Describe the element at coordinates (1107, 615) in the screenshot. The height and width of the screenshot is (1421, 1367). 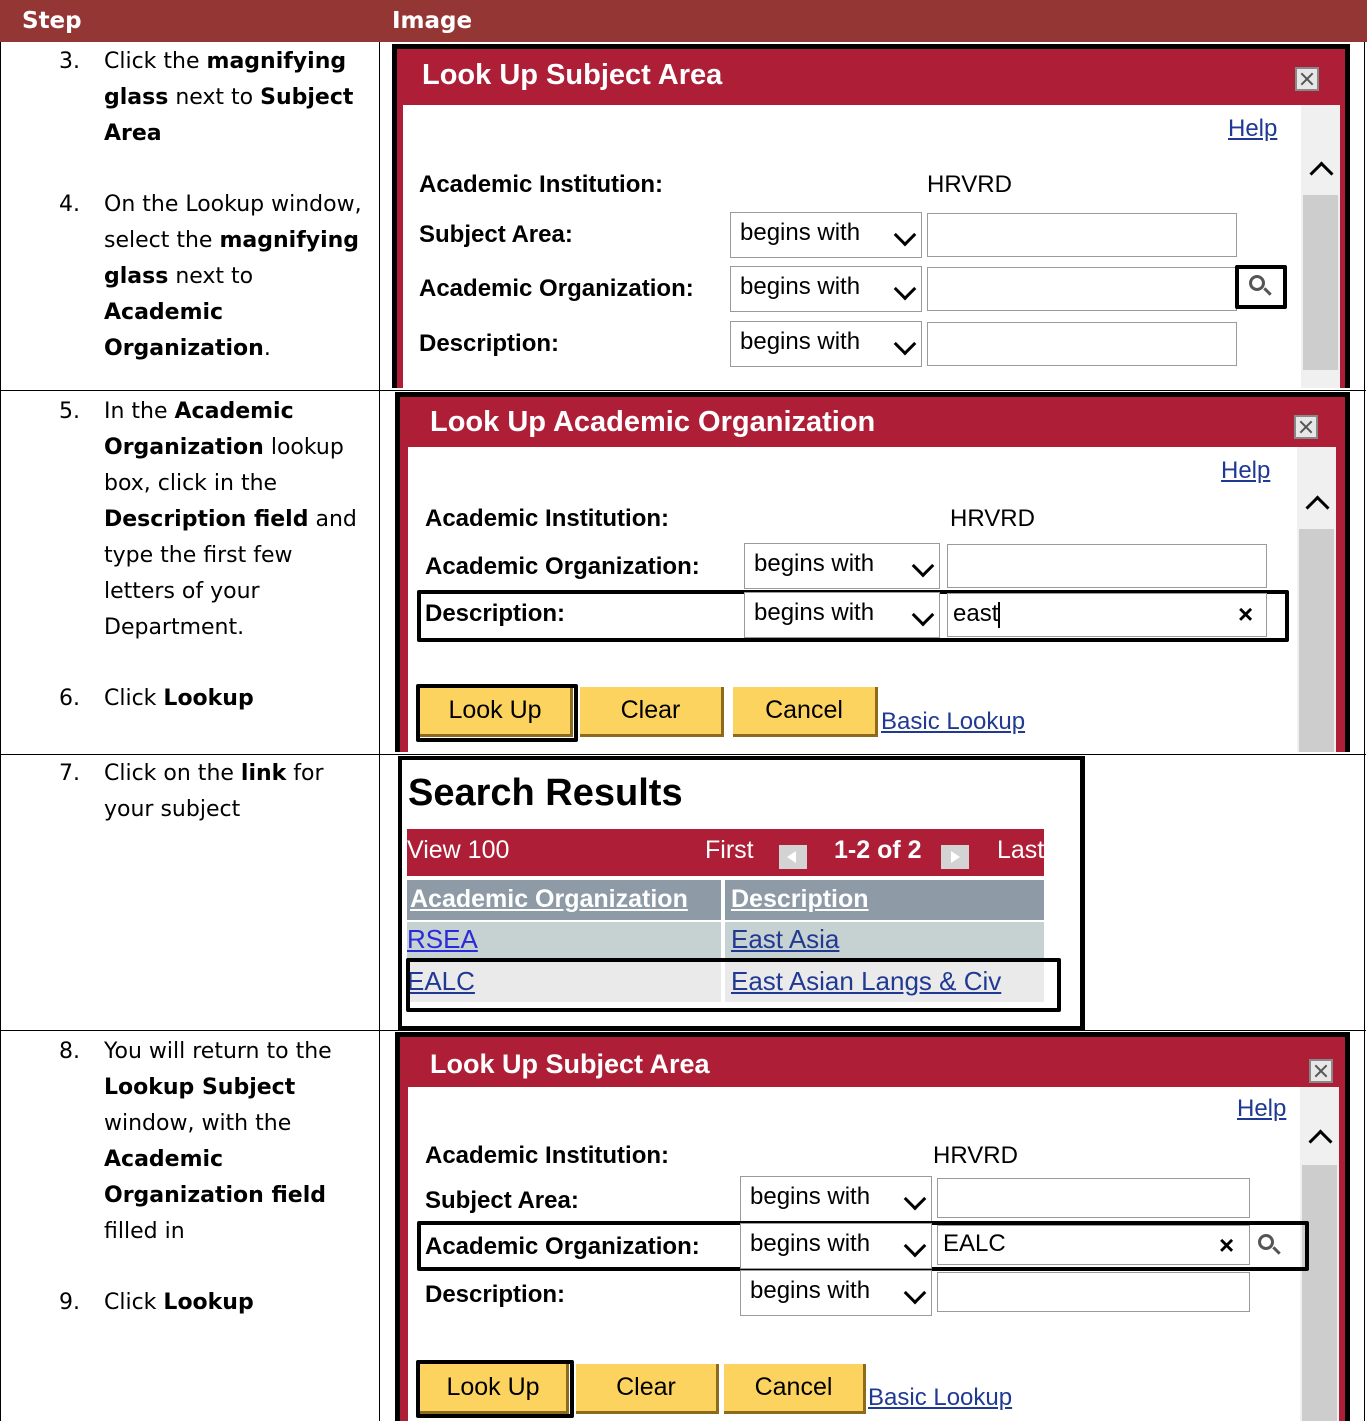
I see `description-input: east` at that location.